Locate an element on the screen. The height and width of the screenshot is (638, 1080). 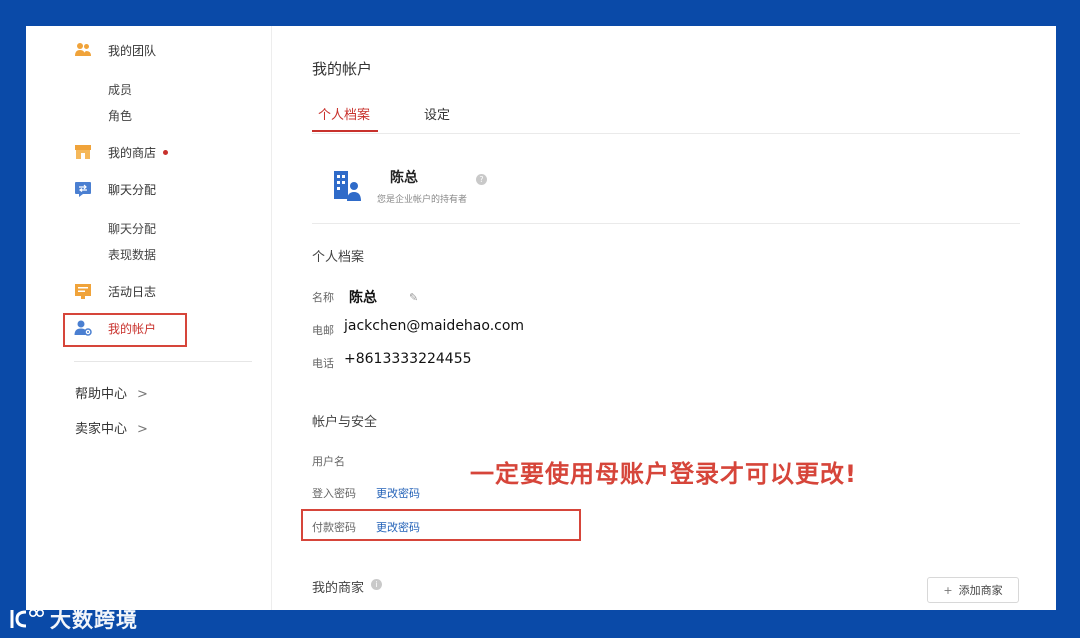
seller-center-link: 卖家中心 > is located at coordinates (111, 427).